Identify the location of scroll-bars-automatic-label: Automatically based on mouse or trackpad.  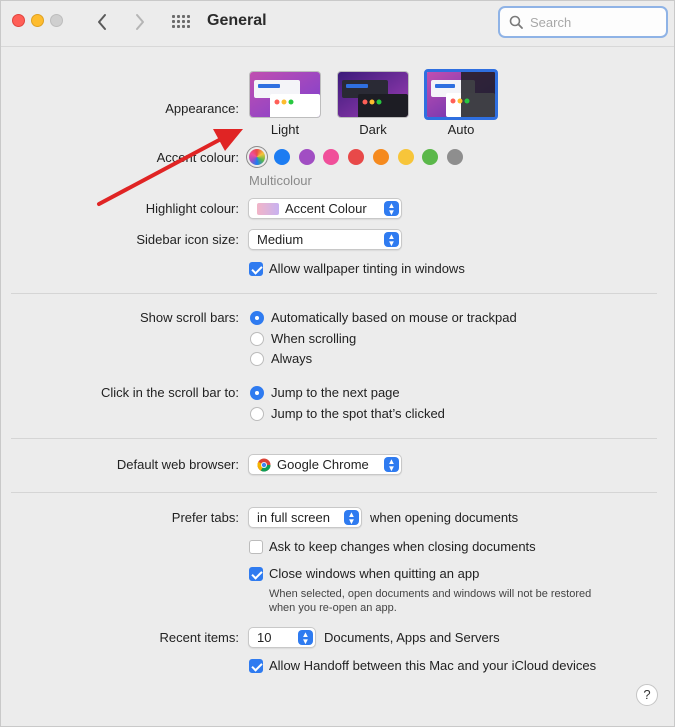
(394, 317).